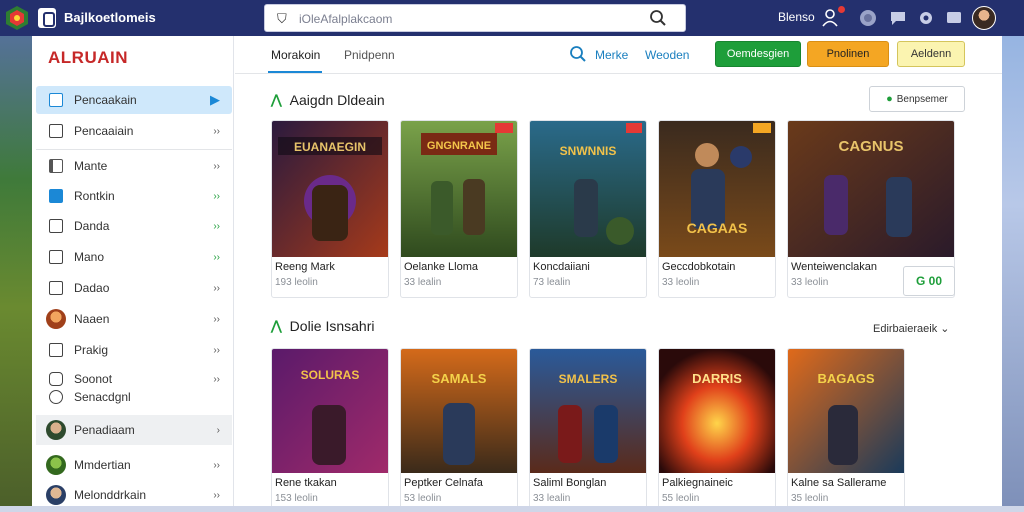 The height and width of the screenshot is (512, 1024). I want to click on active-tab-indicator, so click(295, 72).